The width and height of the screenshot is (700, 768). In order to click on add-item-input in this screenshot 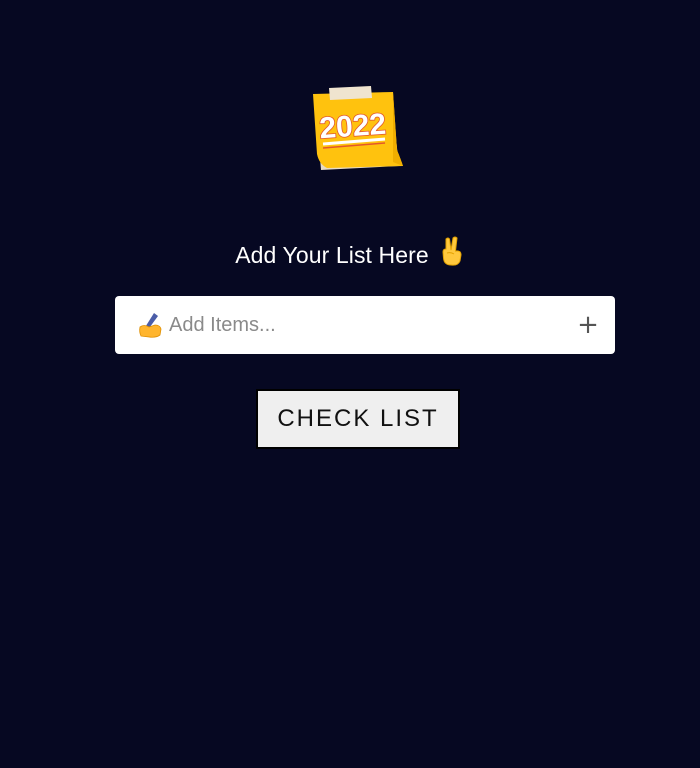, I will do `click(364, 325)`.